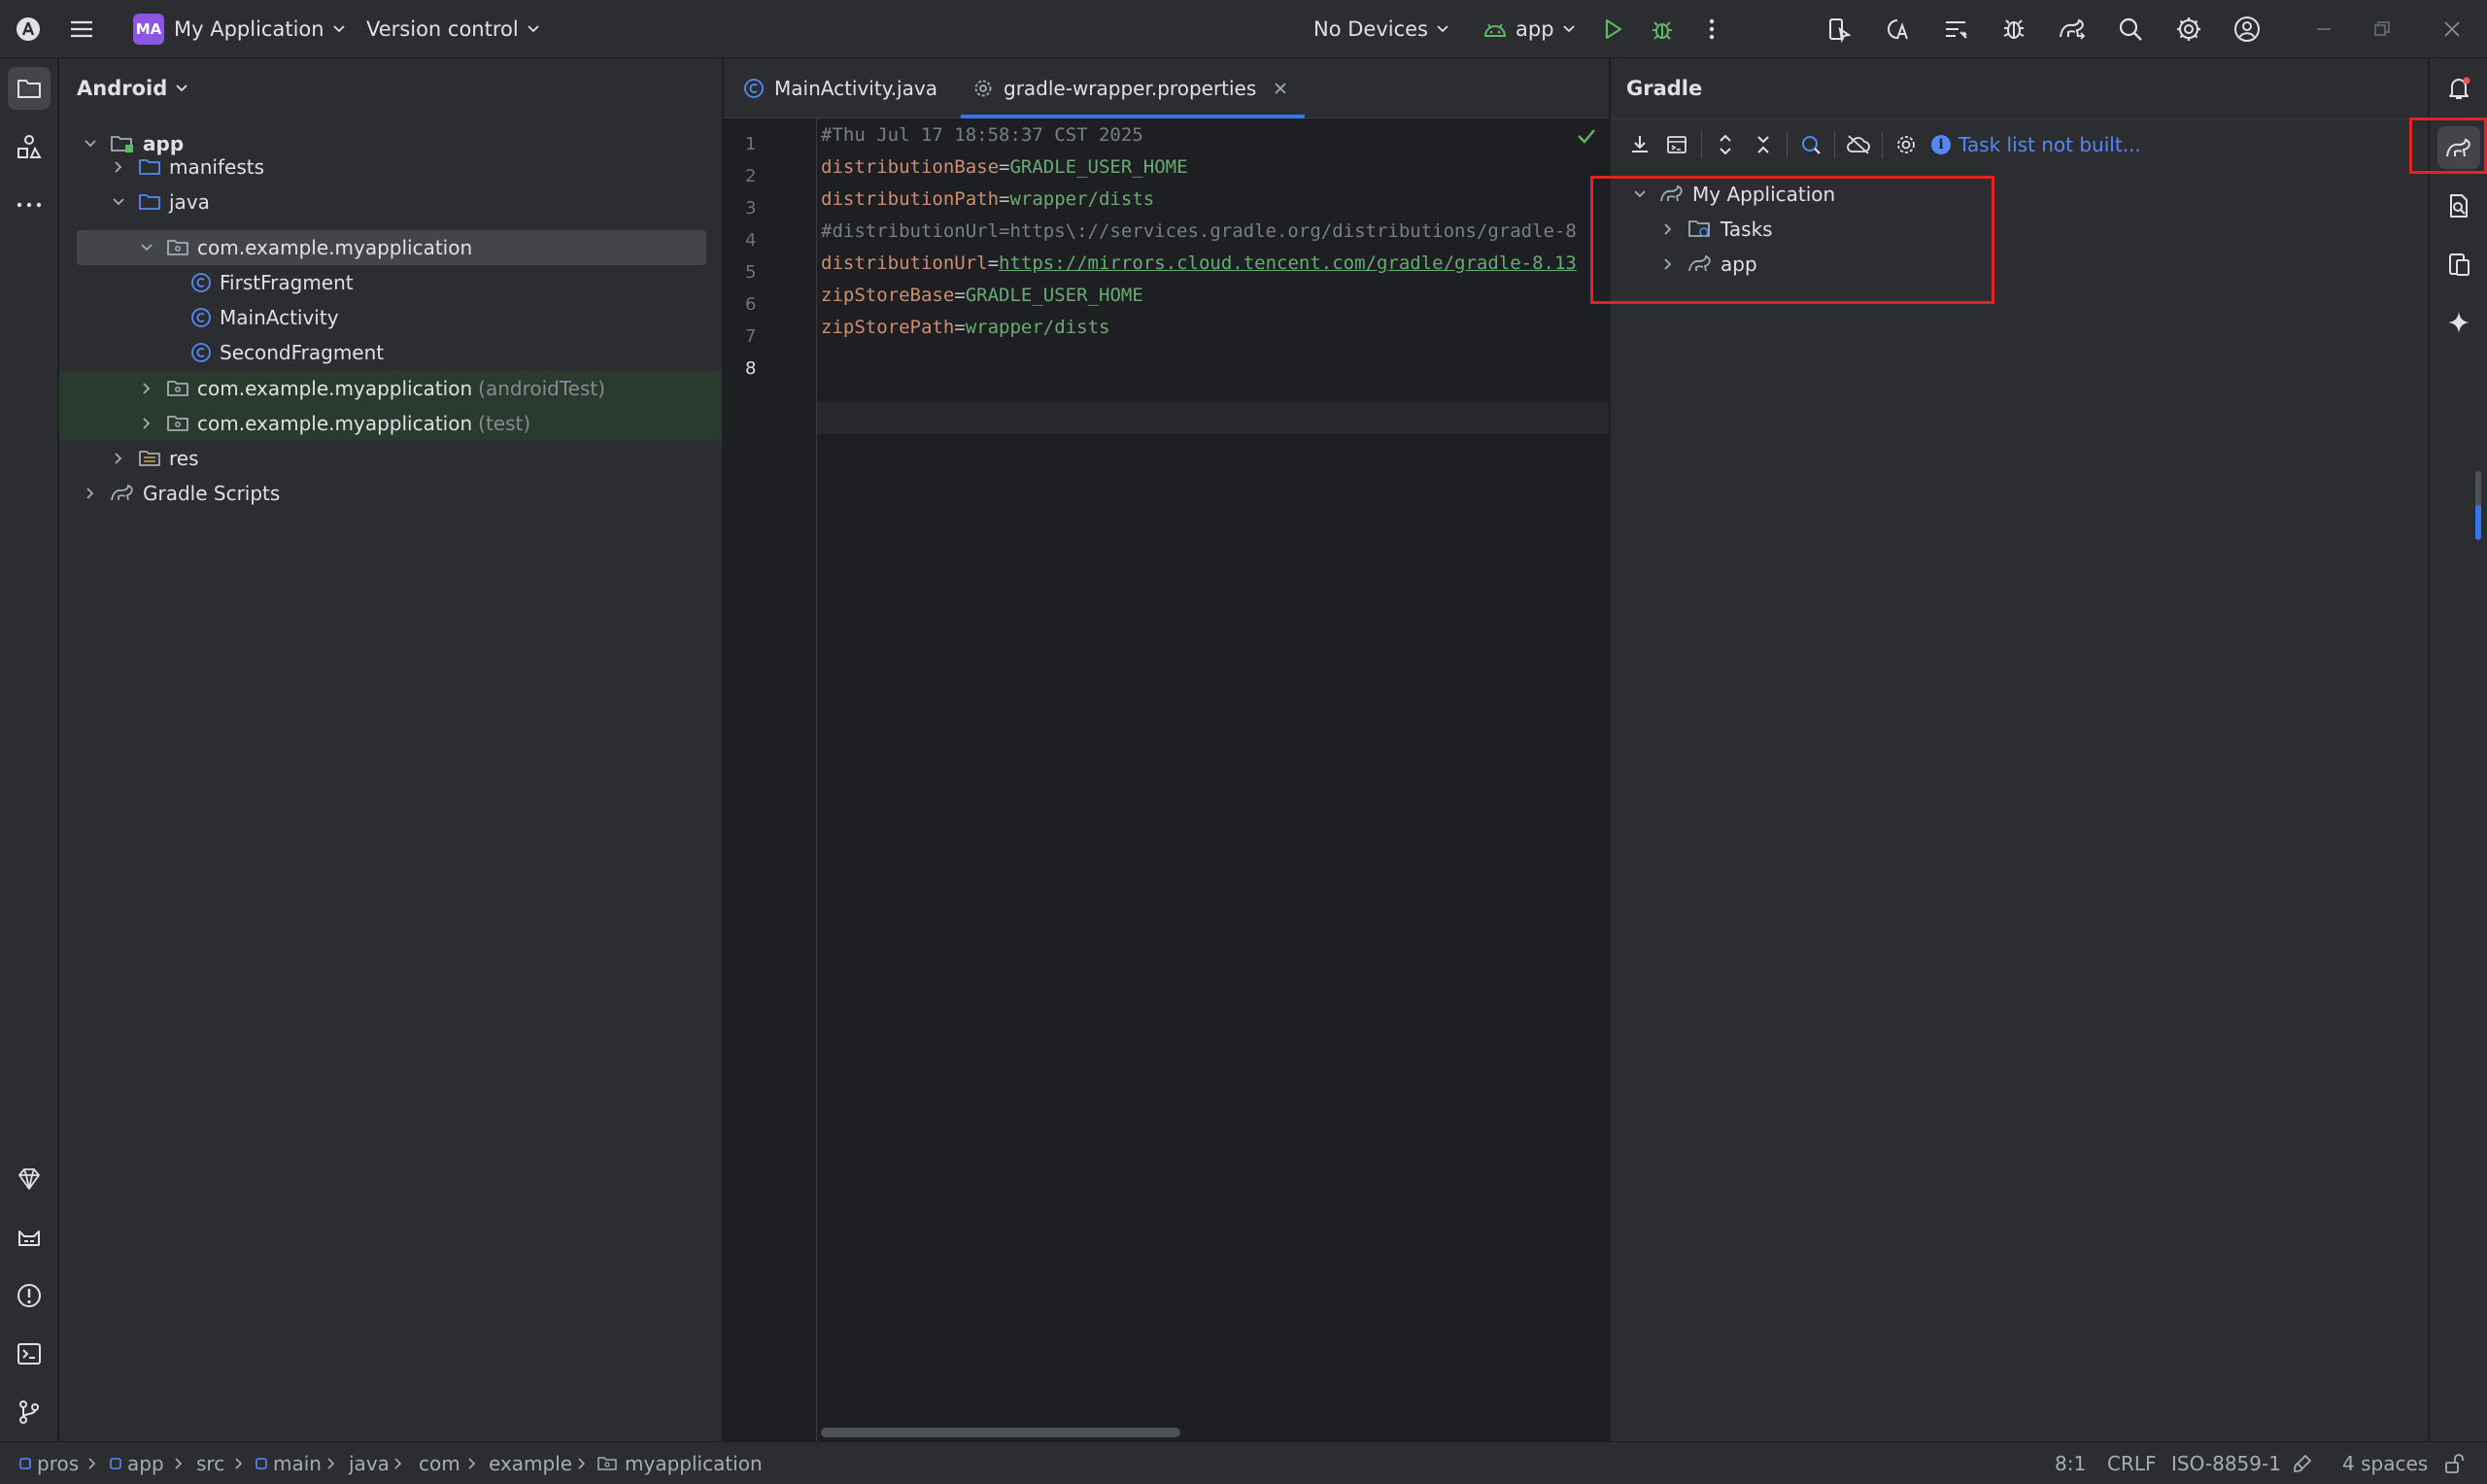 The width and height of the screenshot is (2487, 1484). I want to click on translations-button, so click(1897, 29).